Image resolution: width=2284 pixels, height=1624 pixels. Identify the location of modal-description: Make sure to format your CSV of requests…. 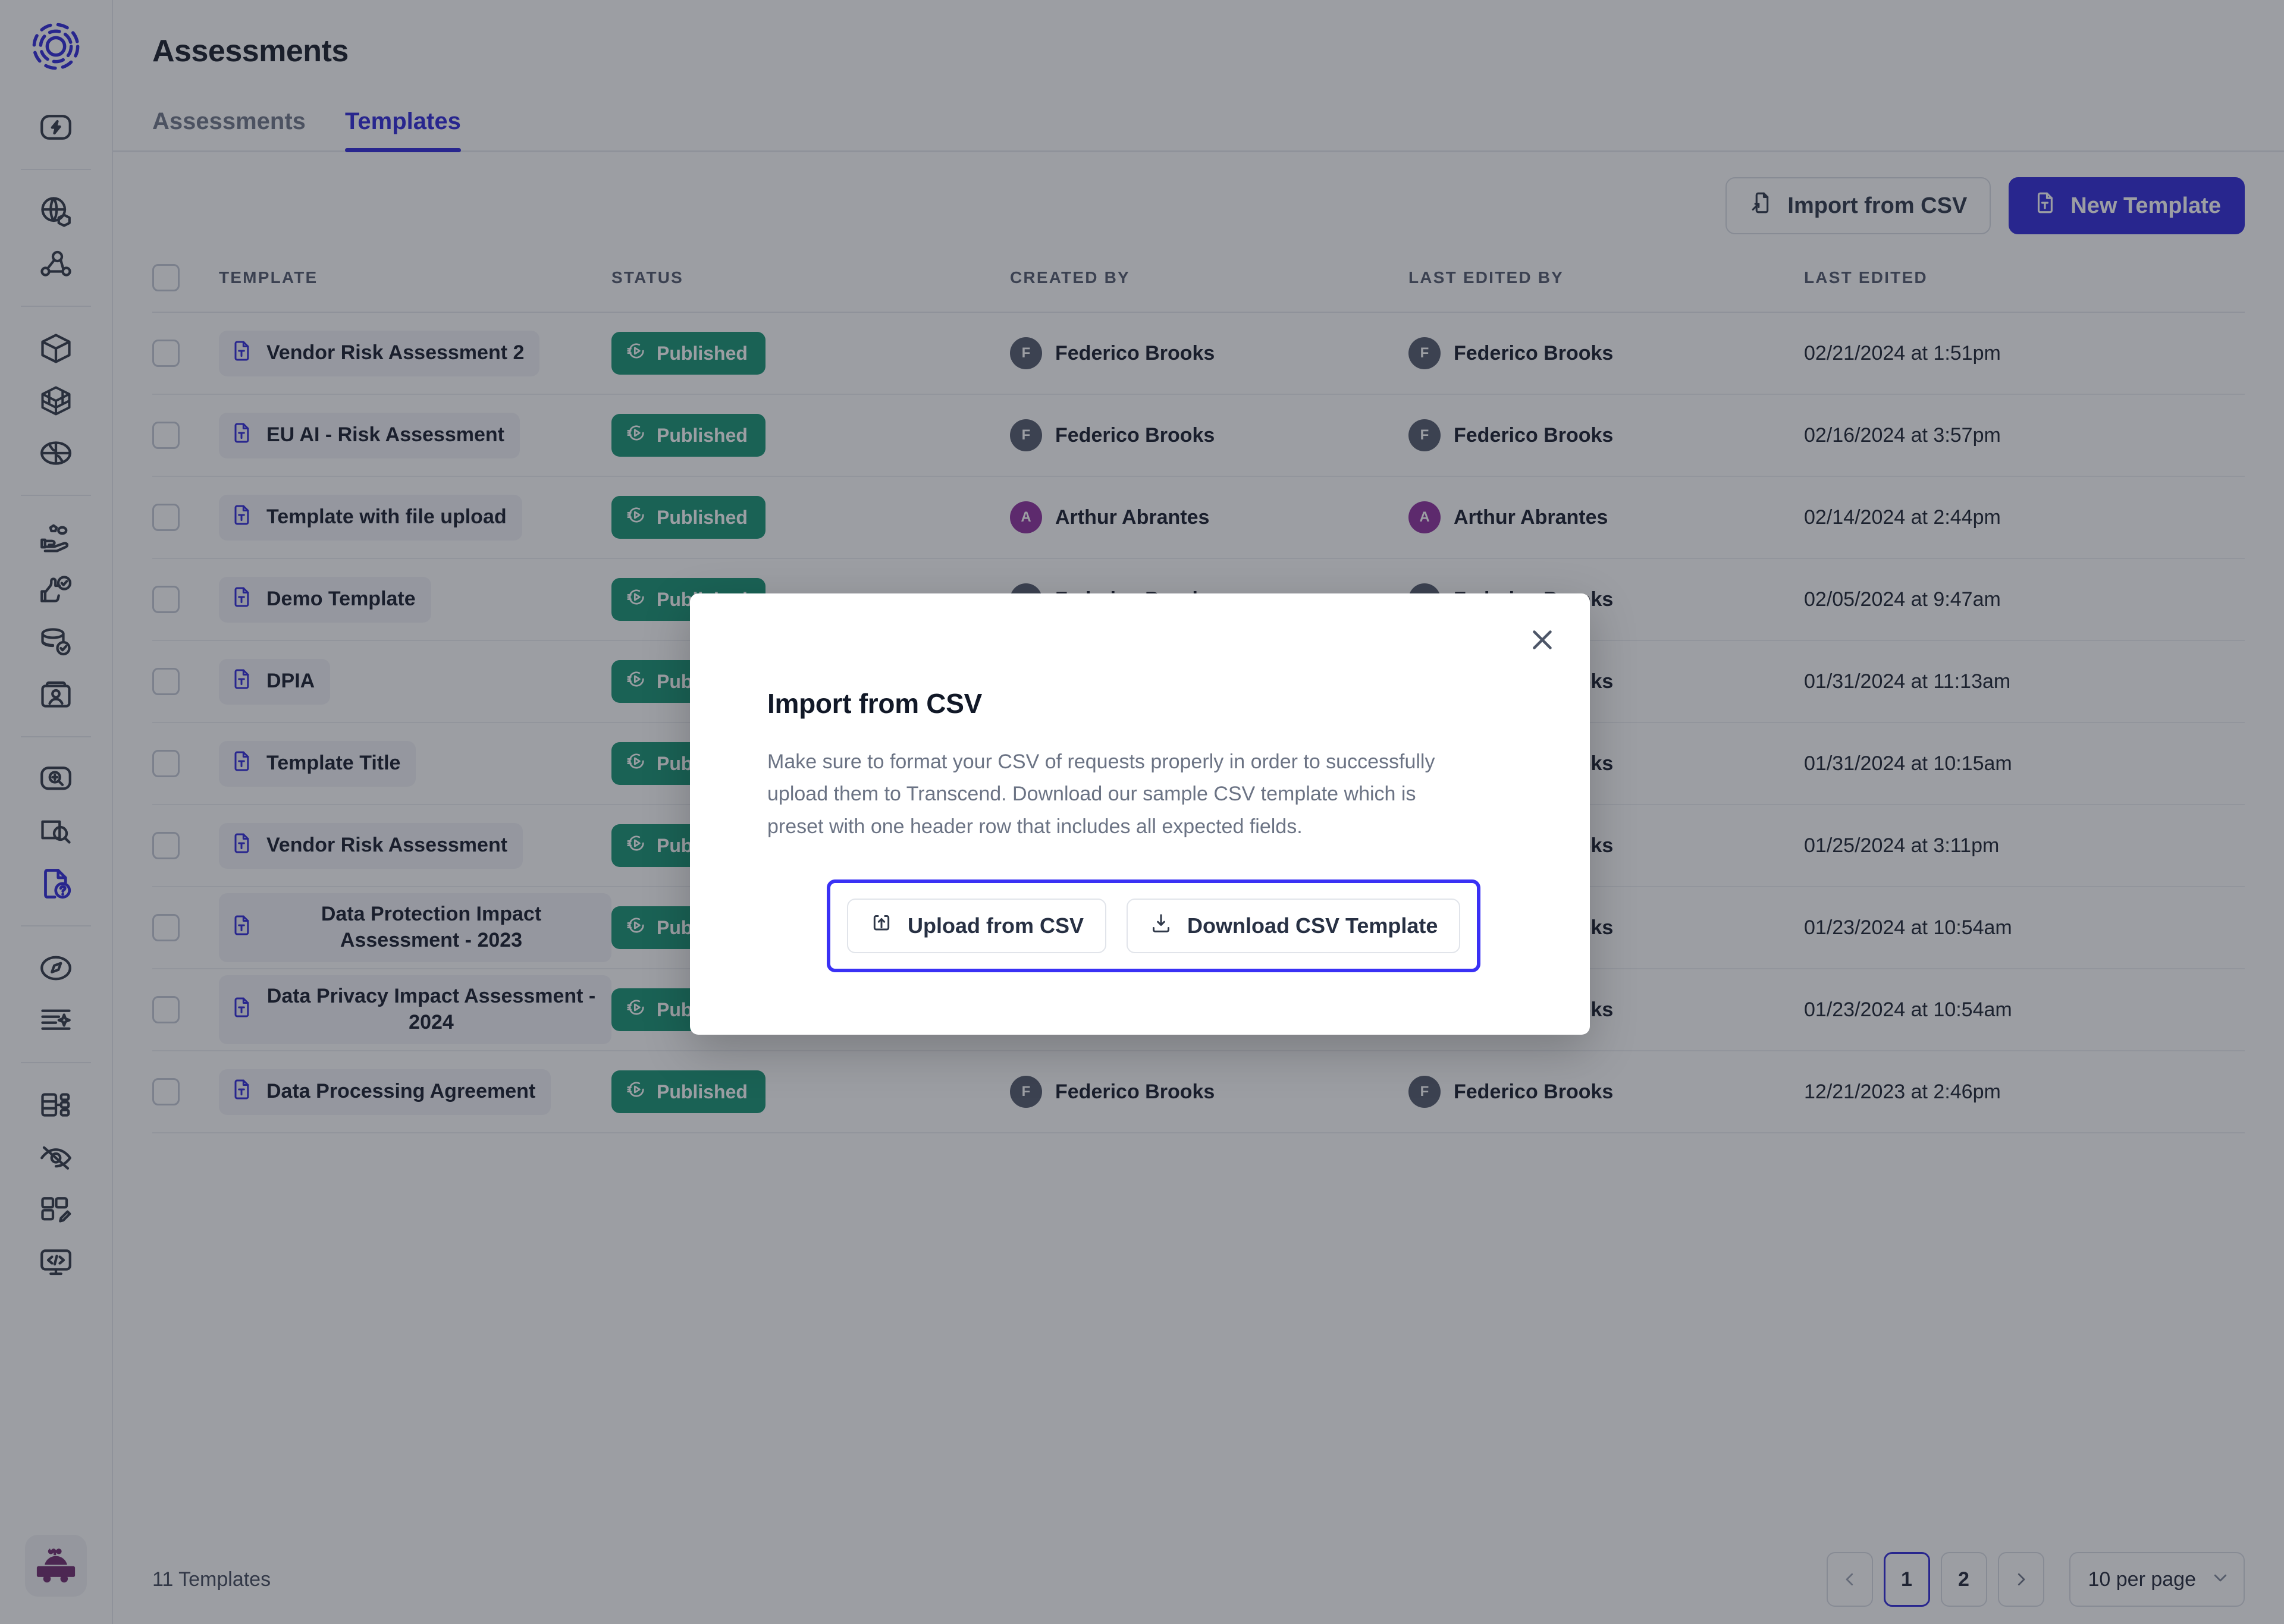
(1101, 794).